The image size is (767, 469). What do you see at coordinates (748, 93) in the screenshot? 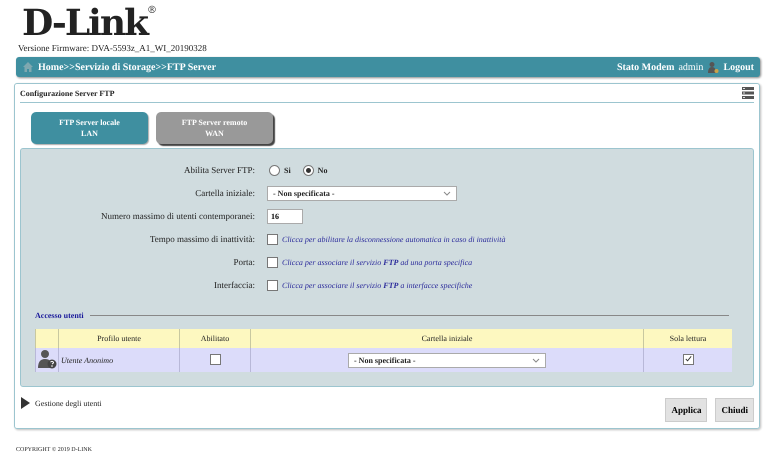
I see `list-icon` at bounding box center [748, 93].